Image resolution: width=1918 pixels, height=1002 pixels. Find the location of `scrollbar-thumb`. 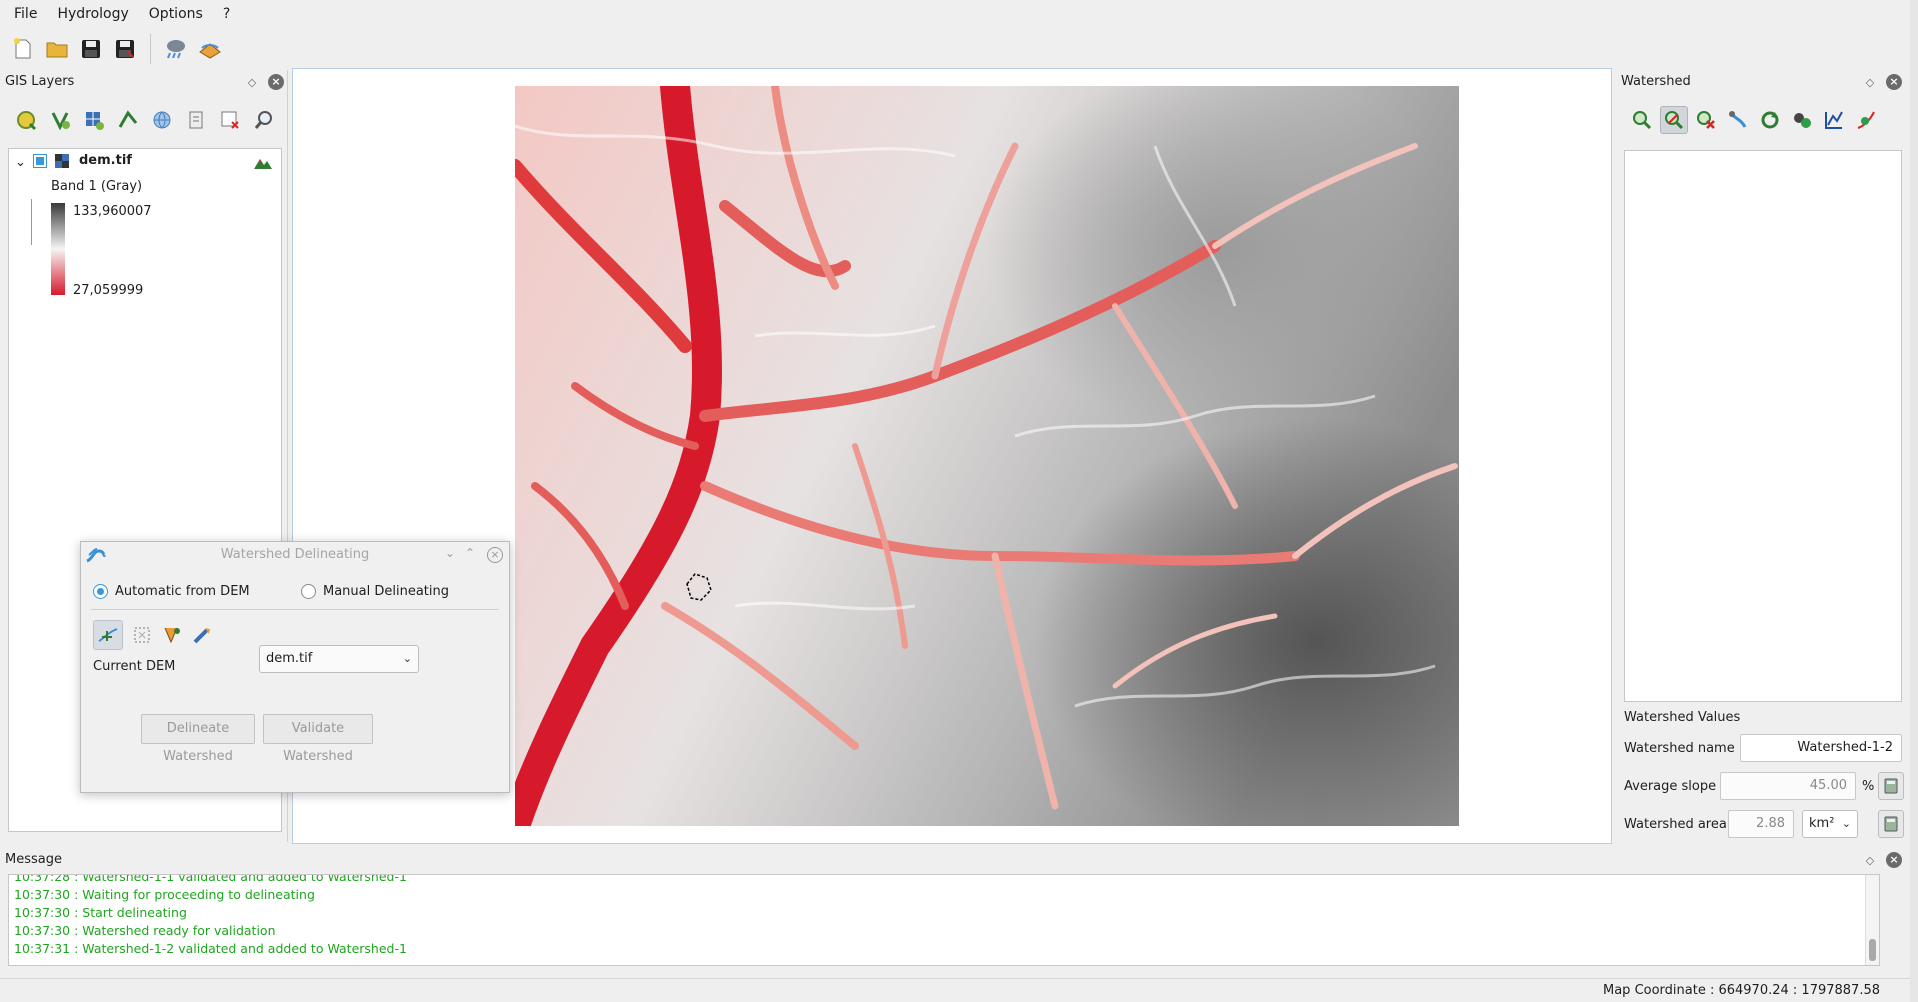

scrollbar-thumb is located at coordinates (1872, 950).